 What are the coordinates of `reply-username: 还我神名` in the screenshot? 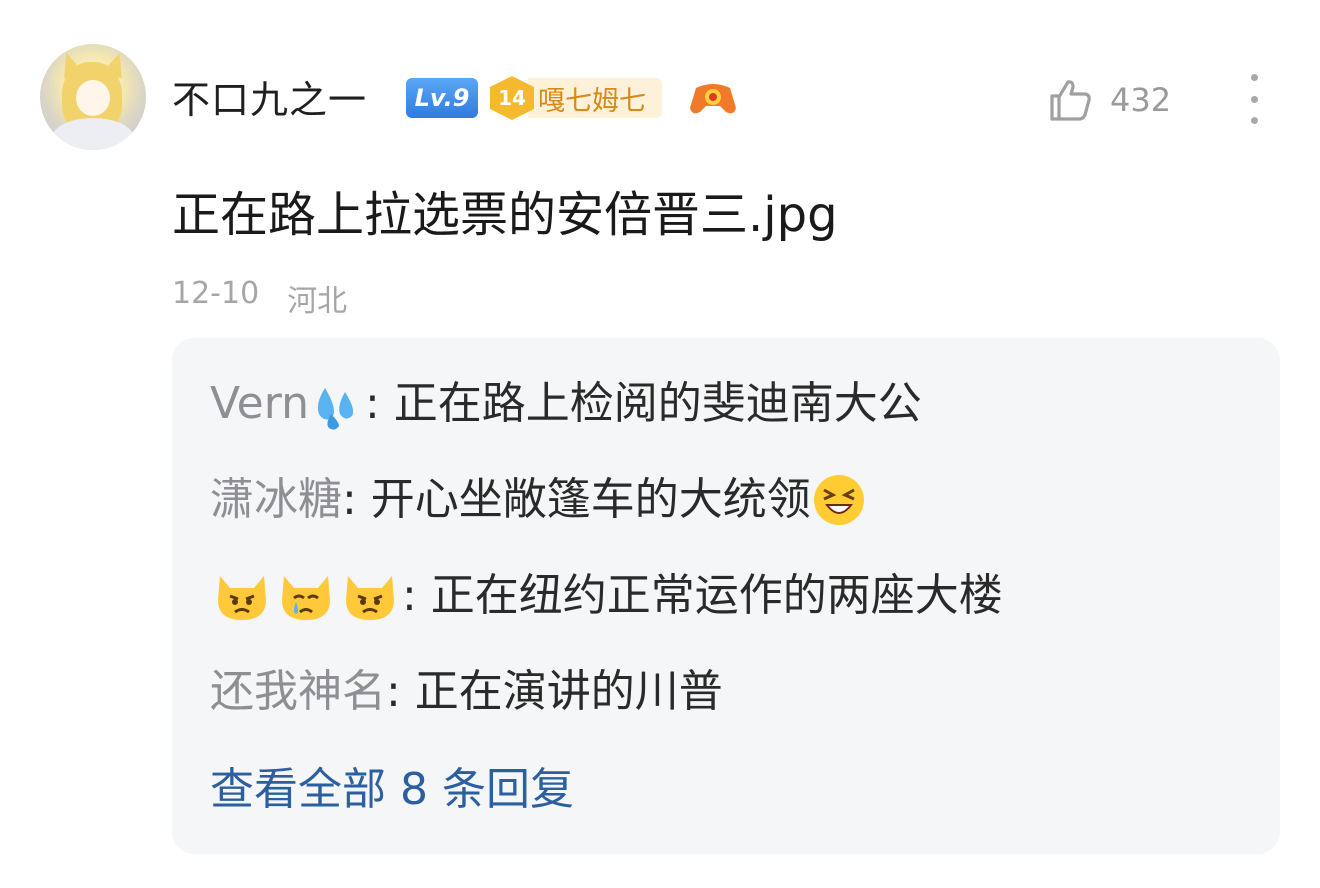 It's located at (298, 692).